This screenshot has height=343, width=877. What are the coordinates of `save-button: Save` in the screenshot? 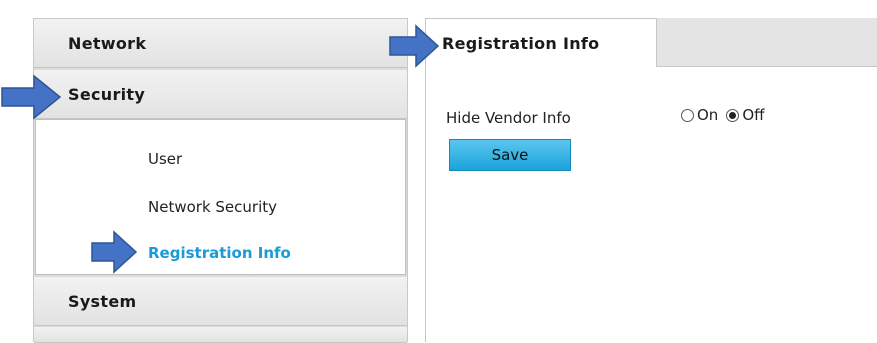 It's located at (510, 155).